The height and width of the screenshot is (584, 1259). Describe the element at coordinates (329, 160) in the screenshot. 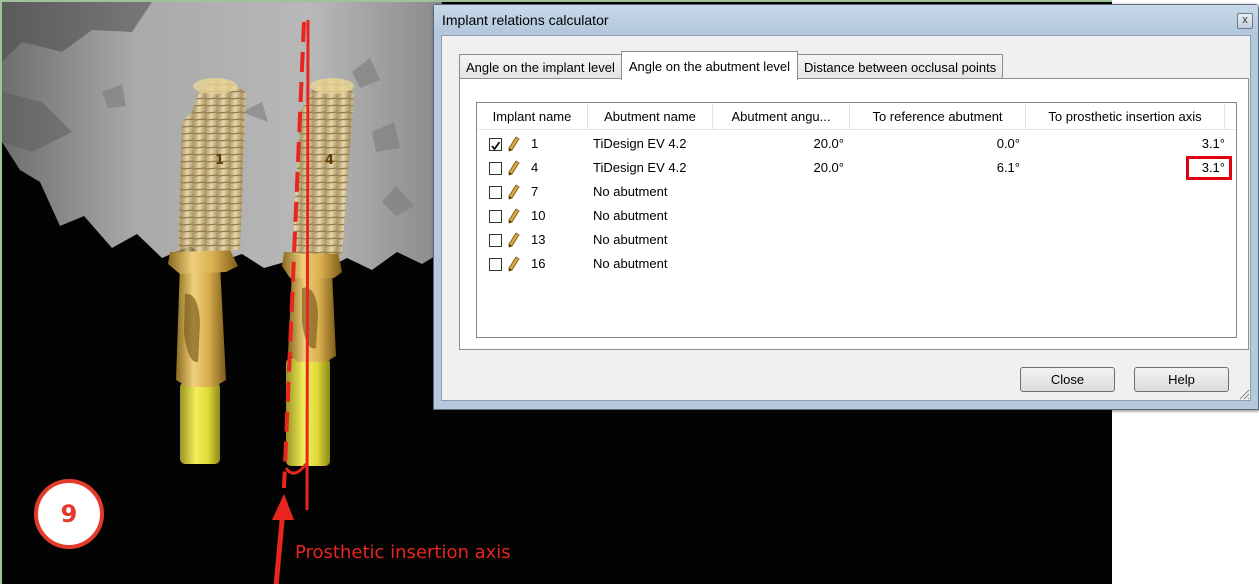

I see `implant-label-4: 4` at that location.